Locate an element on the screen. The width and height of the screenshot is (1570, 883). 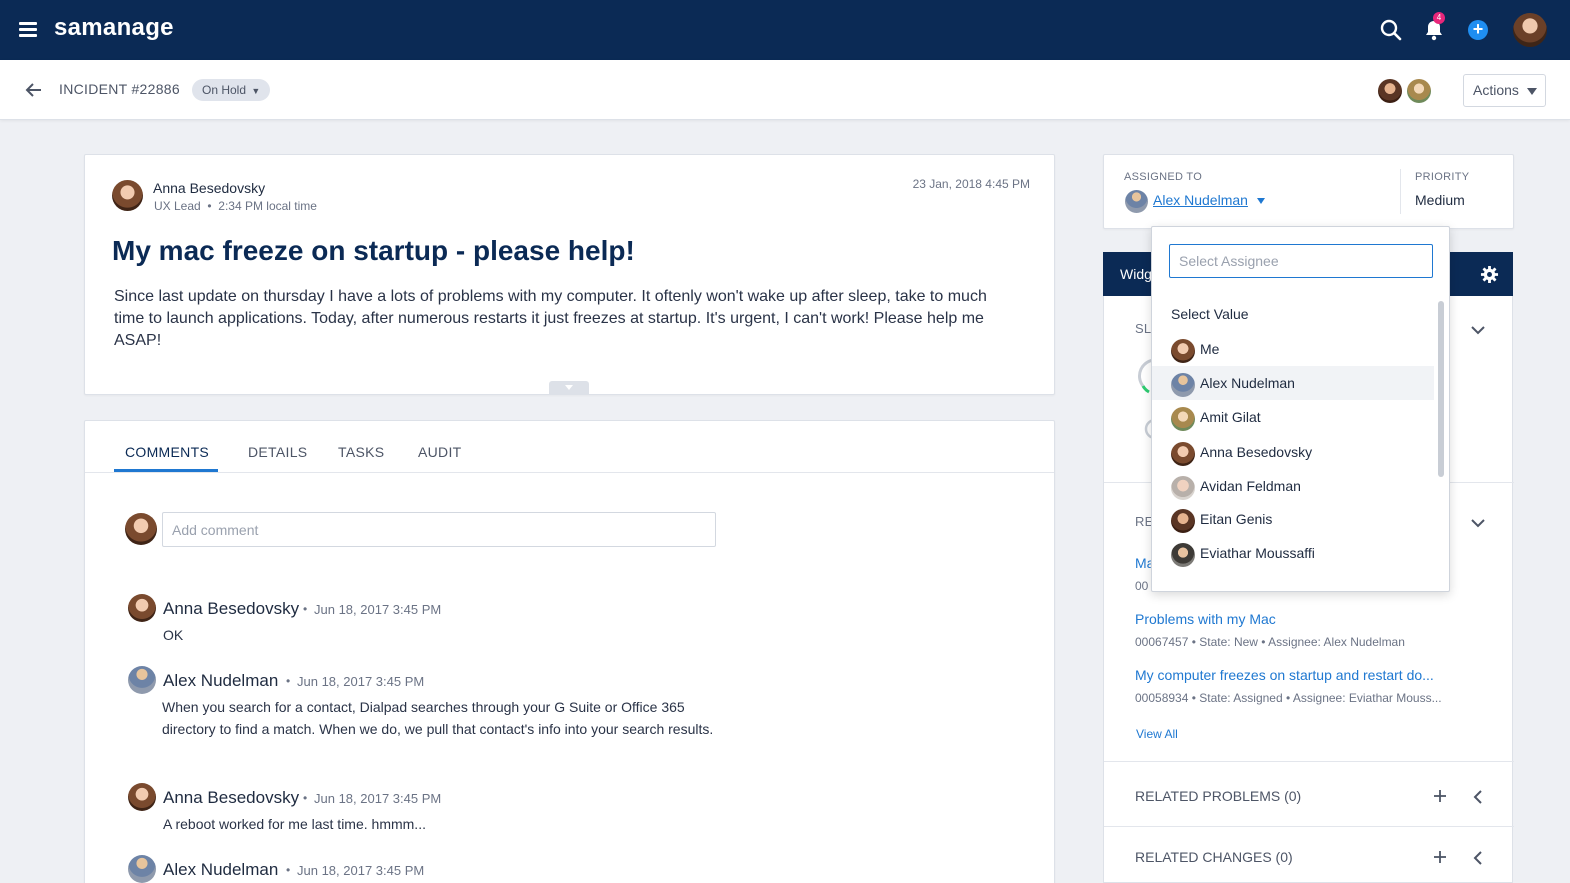
ticket-title: My mac freeze on startup - please help! is located at coordinates (373, 250).